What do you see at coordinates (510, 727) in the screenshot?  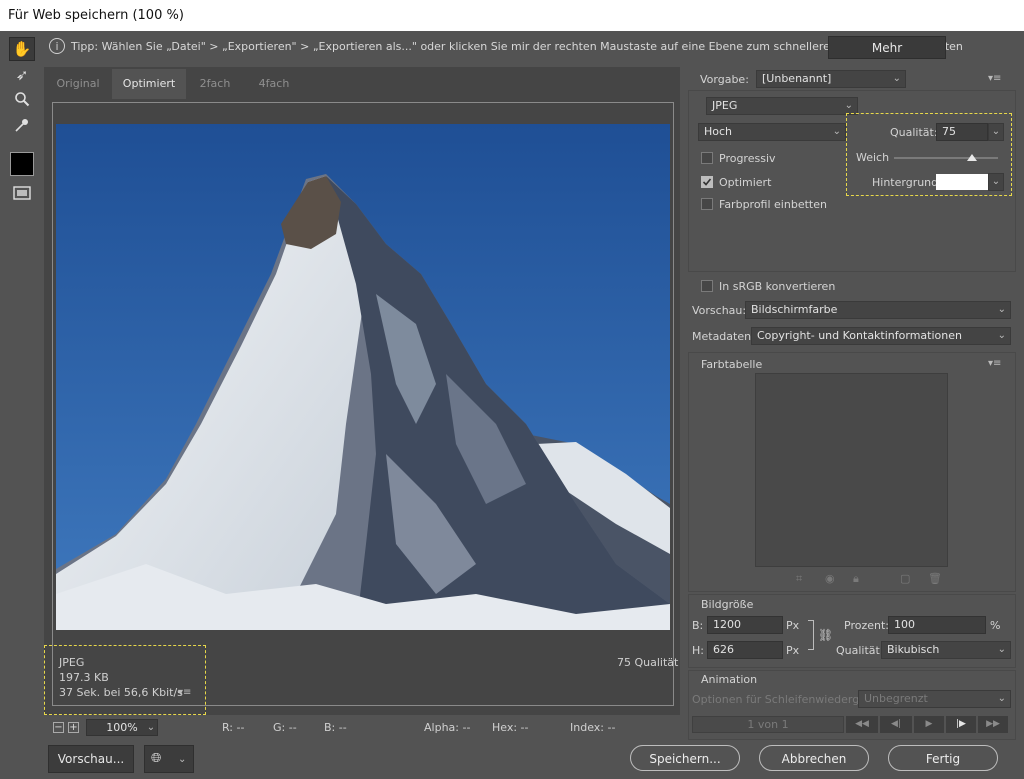 I see `readout-hex: Hex: --` at bounding box center [510, 727].